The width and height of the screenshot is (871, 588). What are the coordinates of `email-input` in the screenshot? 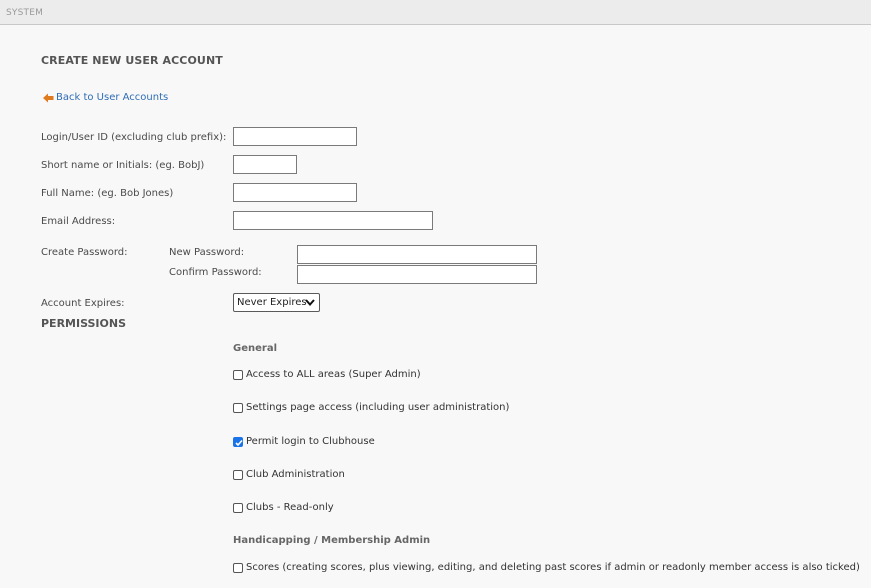 It's located at (333, 220).